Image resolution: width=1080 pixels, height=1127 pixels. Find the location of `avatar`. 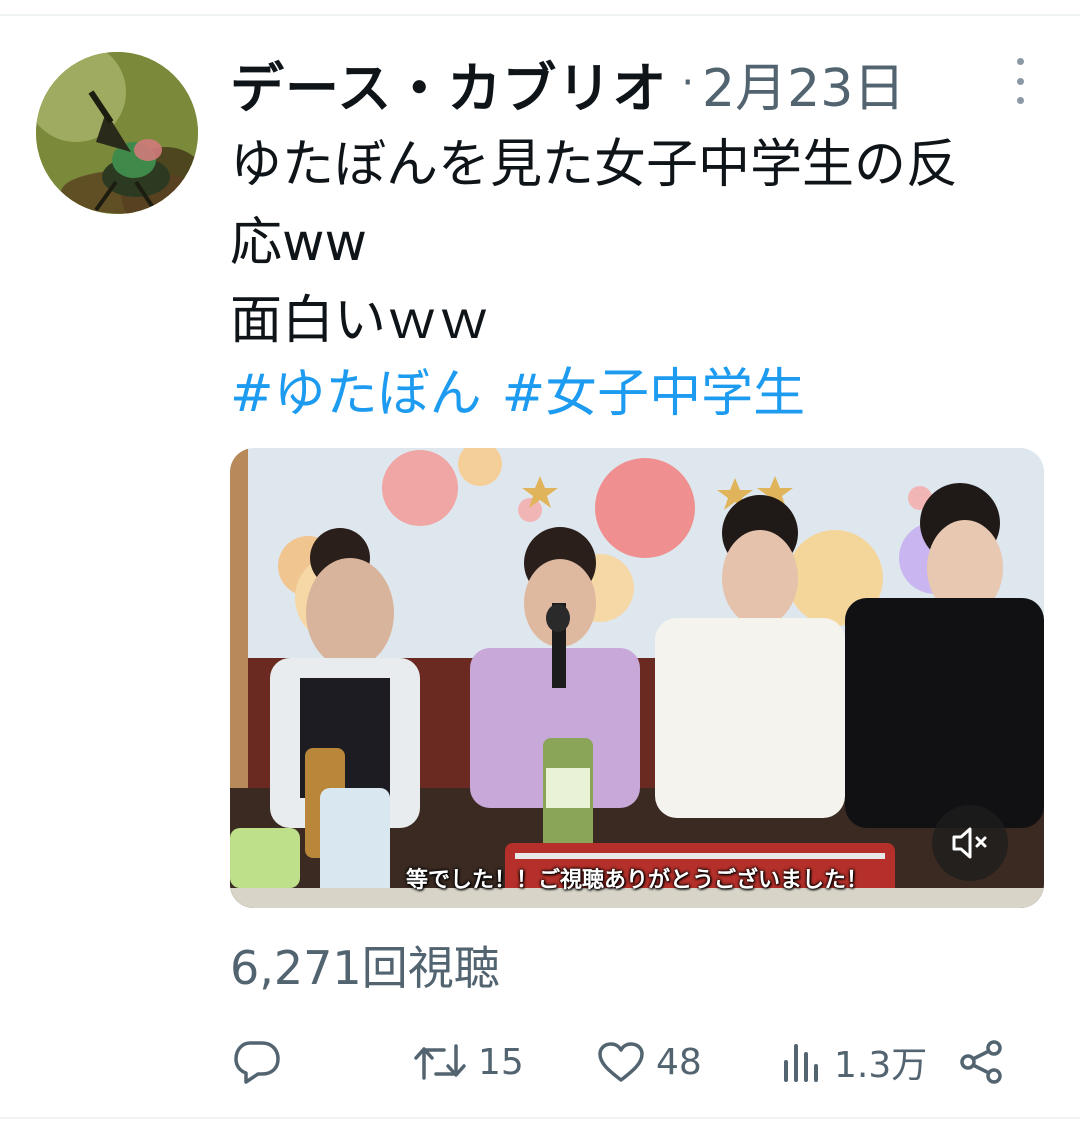

avatar is located at coordinates (117, 133).